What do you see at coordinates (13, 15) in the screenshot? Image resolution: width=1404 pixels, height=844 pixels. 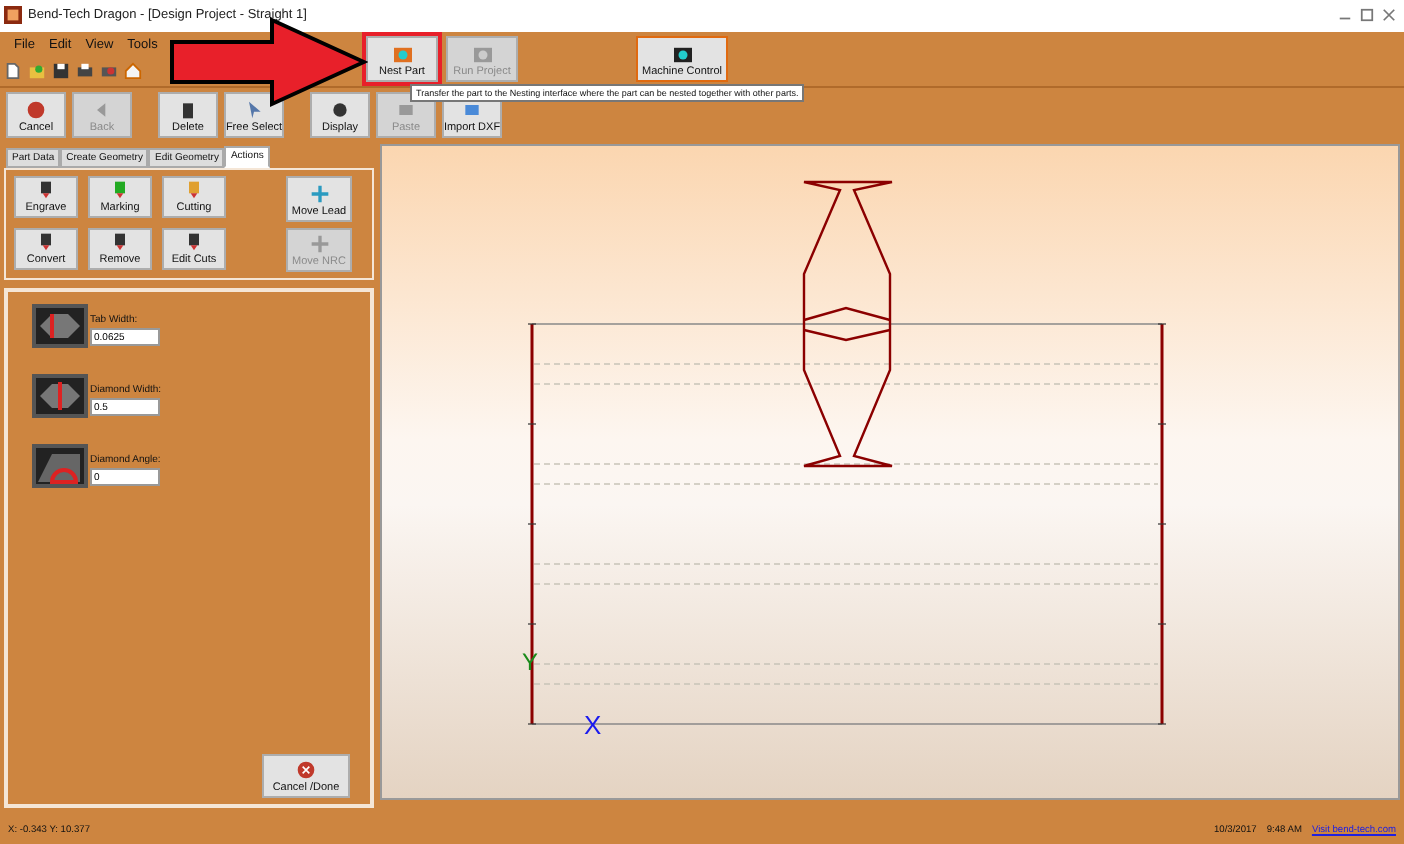 I see `app-icon` at bounding box center [13, 15].